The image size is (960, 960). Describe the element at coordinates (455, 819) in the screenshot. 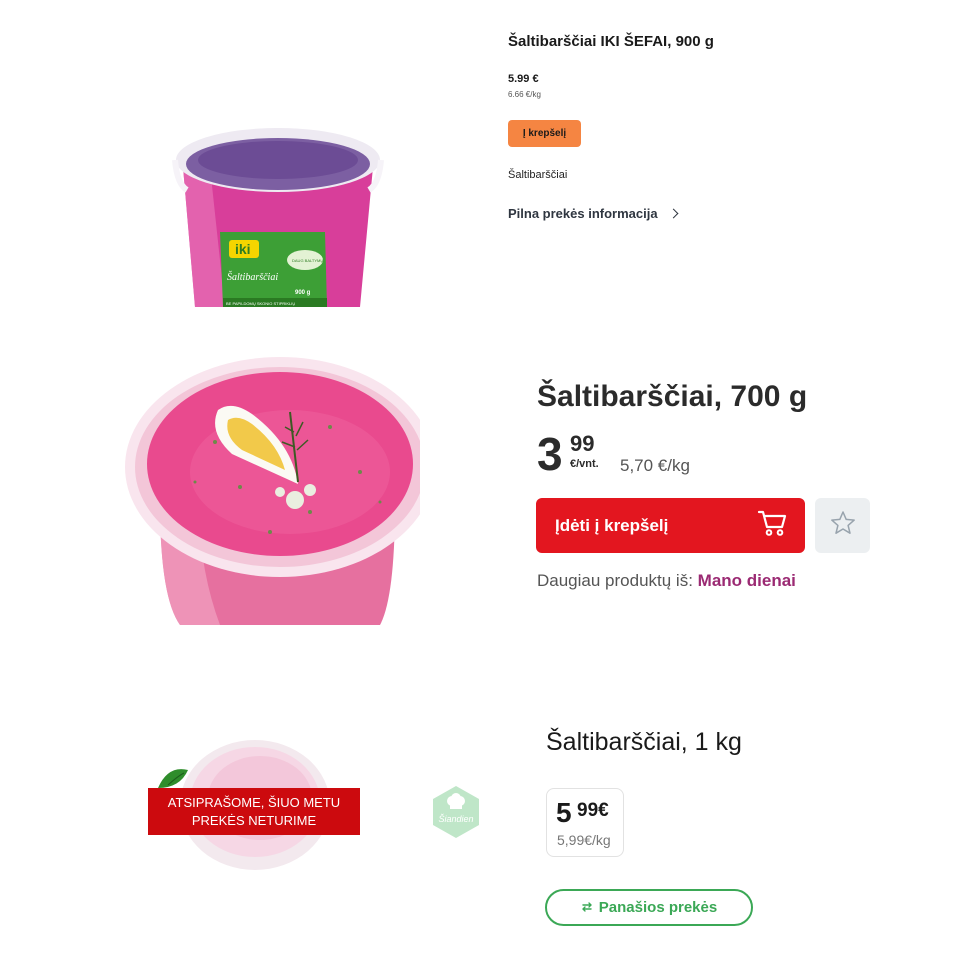

I see `today-label: Šiandien` at that location.